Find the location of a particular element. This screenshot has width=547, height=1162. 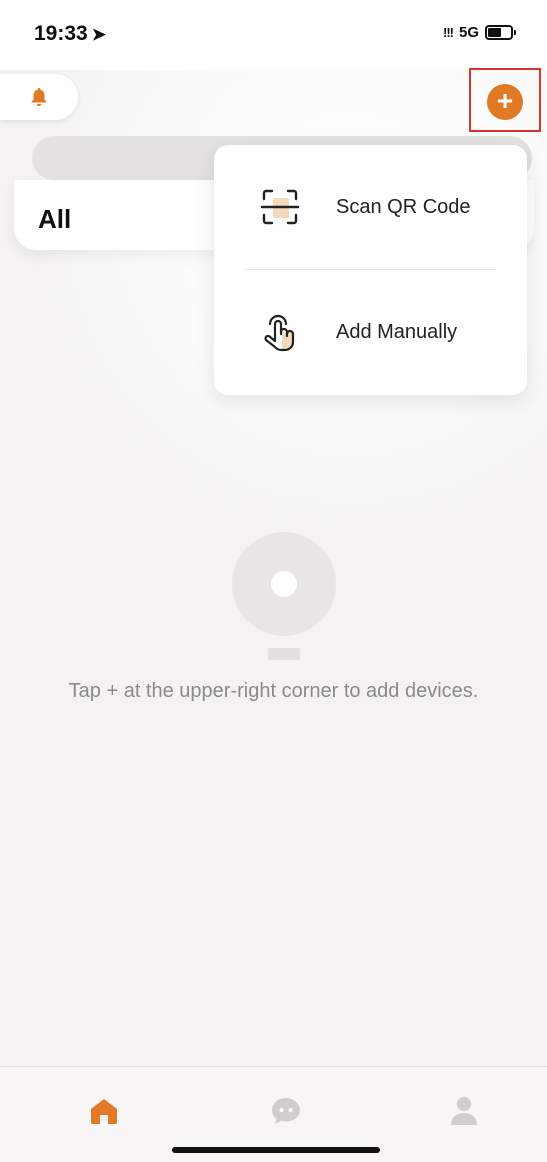

home-icon is located at coordinates (104, 1111).